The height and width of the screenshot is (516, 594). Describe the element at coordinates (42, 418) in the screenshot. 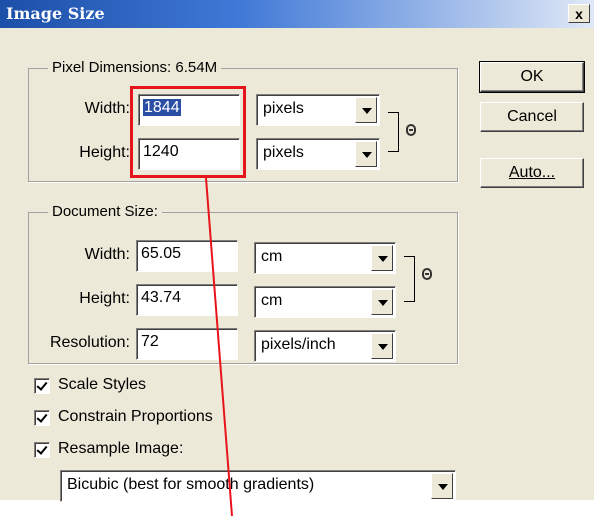

I see `constrain-proportions-checkbox` at that location.